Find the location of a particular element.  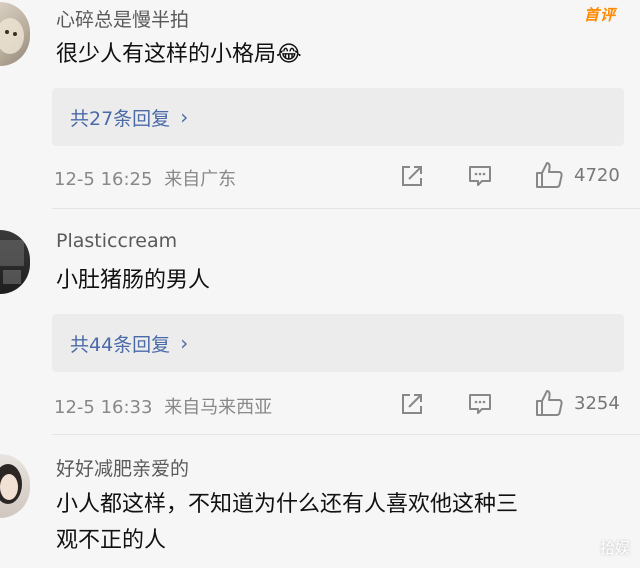

username: 好好减肥亲爱的 is located at coordinates (122, 467).